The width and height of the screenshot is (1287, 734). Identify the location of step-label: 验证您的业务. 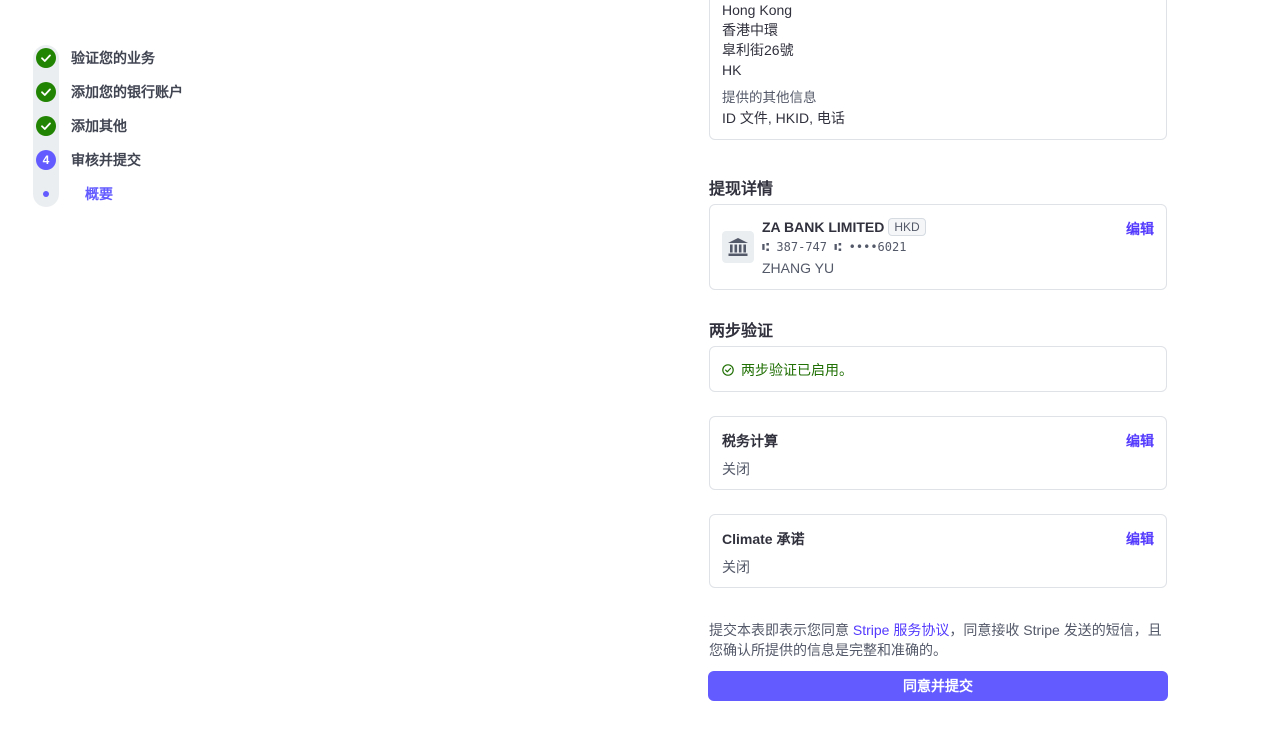
(113, 58).